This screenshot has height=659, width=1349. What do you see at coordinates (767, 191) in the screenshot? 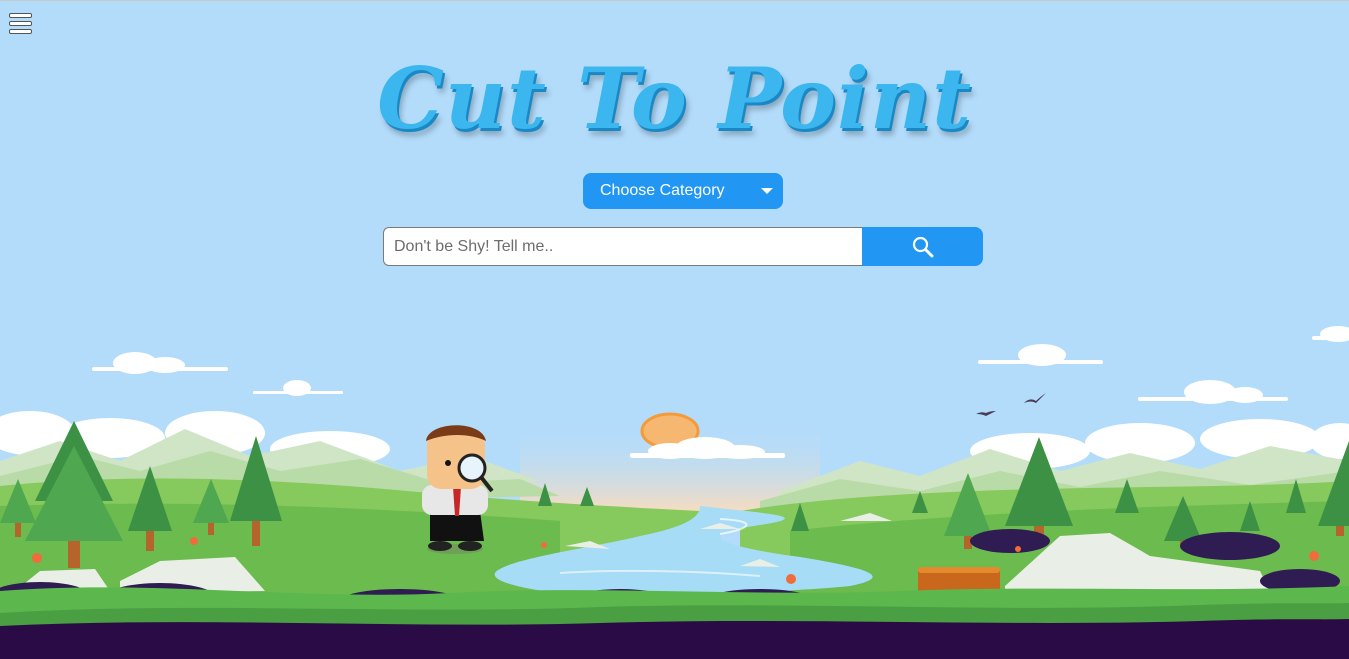
I see `caret-down-icon` at bounding box center [767, 191].